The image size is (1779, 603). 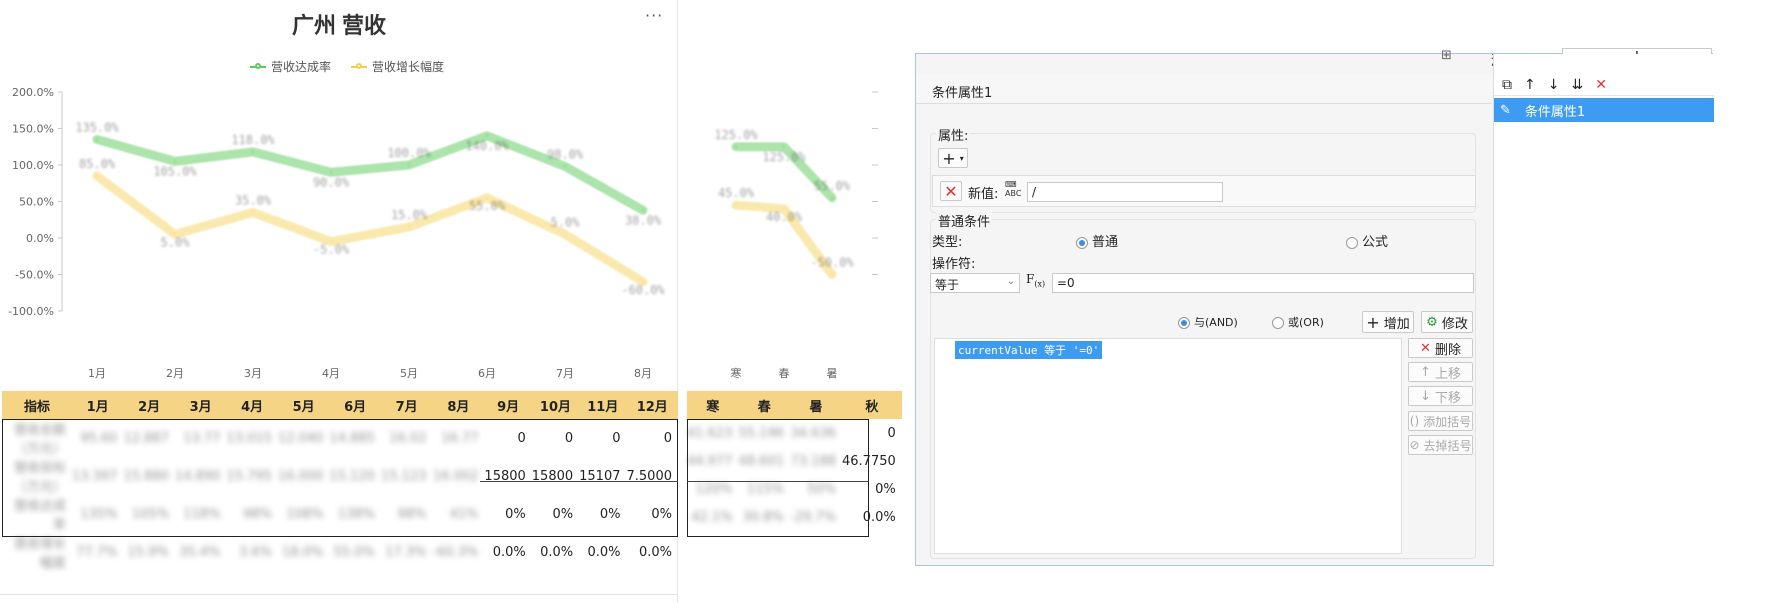 I want to click on table-cell: 0.0%, so click(x=509, y=552).